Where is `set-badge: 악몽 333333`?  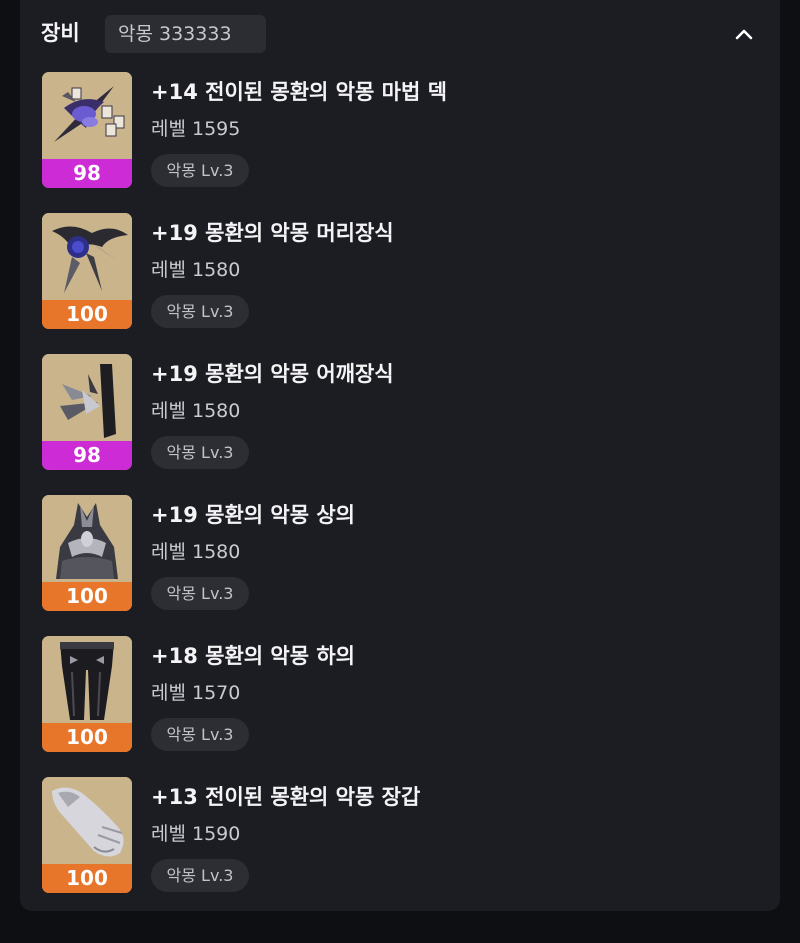 set-badge: 악몽 333333 is located at coordinates (185, 34).